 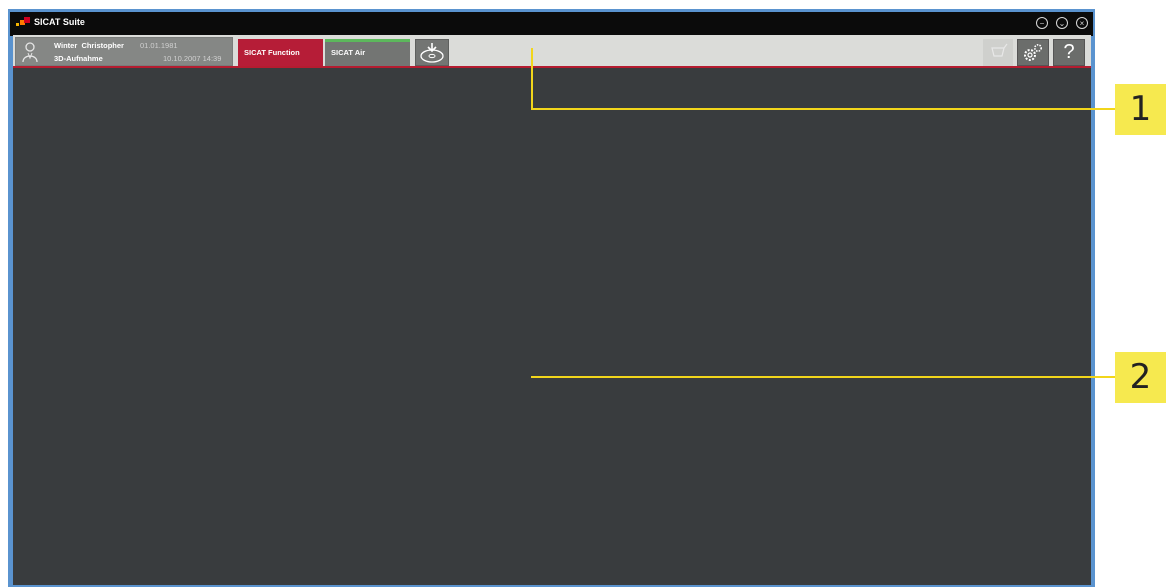 I want to click on callout-1-line, so click(x=823, y=109).